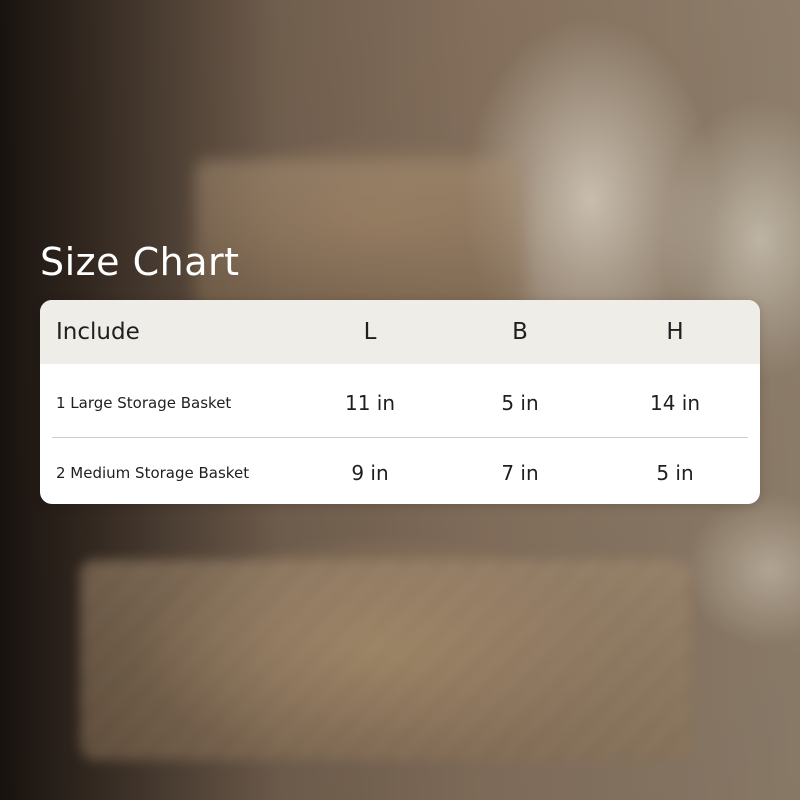  What do you see at coordinates (520, 332) in the screenshot?
I see `header-breadth: B` at bounding box center [520, 332].